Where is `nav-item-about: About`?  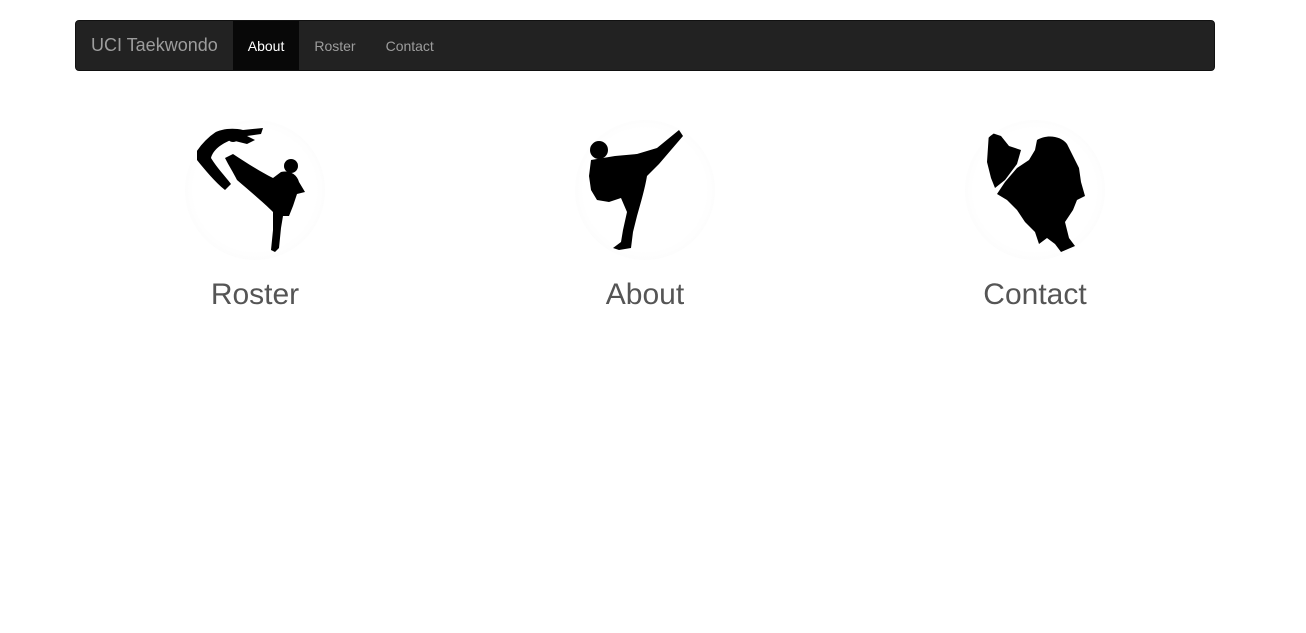 nav-item-about: About is located at coordinates (266, 45).